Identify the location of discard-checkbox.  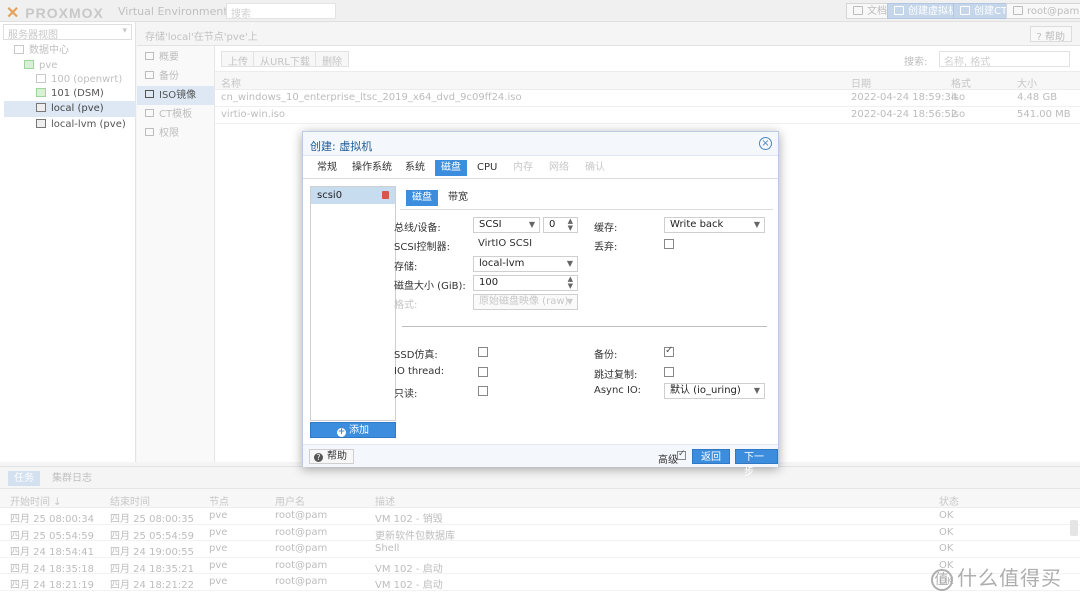
(669, 244).